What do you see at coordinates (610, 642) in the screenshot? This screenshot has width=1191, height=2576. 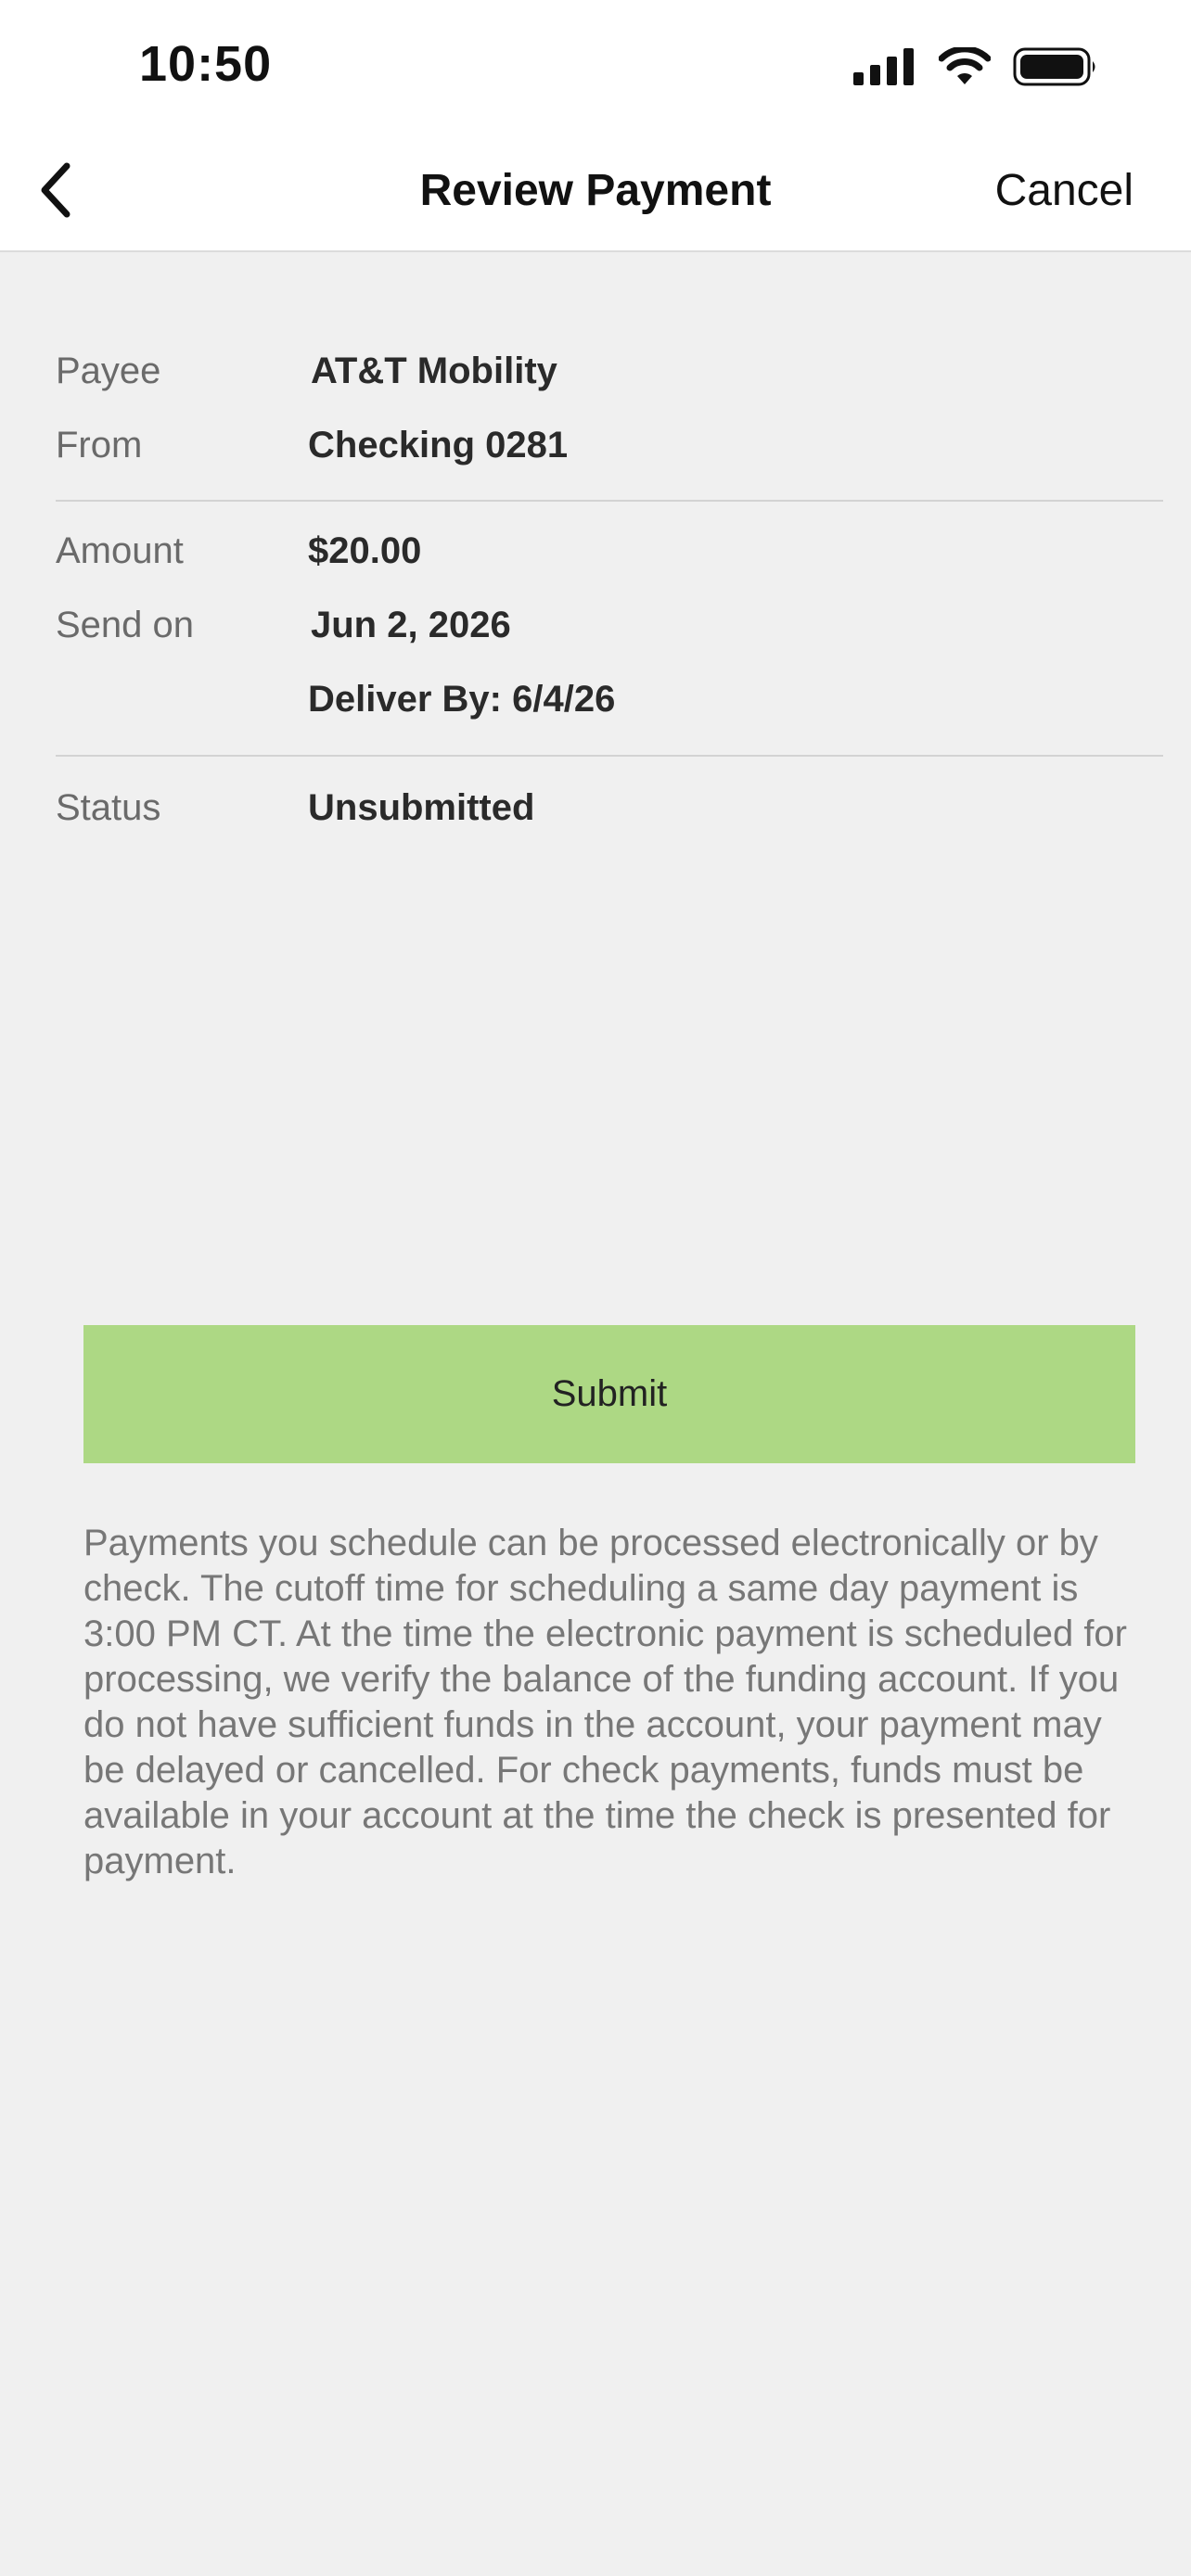 I see `detail-row-send-on: Send on Jun 2, 2026` at bounding box center [610, 642].